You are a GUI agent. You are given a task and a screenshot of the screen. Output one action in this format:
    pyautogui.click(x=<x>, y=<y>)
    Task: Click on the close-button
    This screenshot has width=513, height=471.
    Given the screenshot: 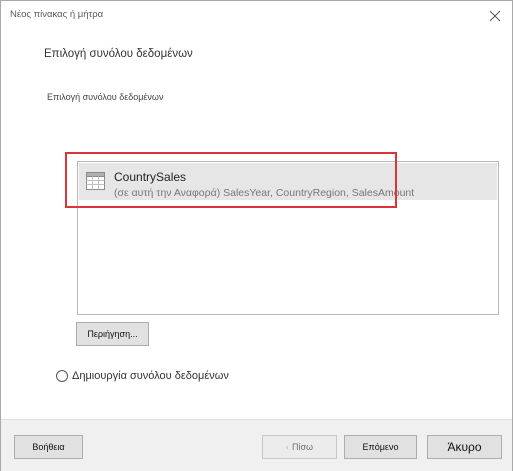 What is the action you would take?
    pyautogui.click(x=495, y=16)
    